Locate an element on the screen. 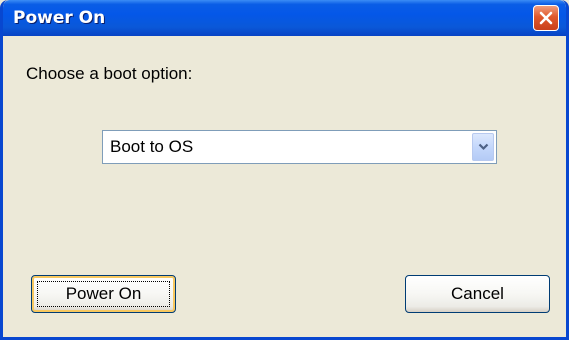 Image resolution: width=569 pixels, height=340 pixels. chevron-down-icon is located at coordinates (483, 147).